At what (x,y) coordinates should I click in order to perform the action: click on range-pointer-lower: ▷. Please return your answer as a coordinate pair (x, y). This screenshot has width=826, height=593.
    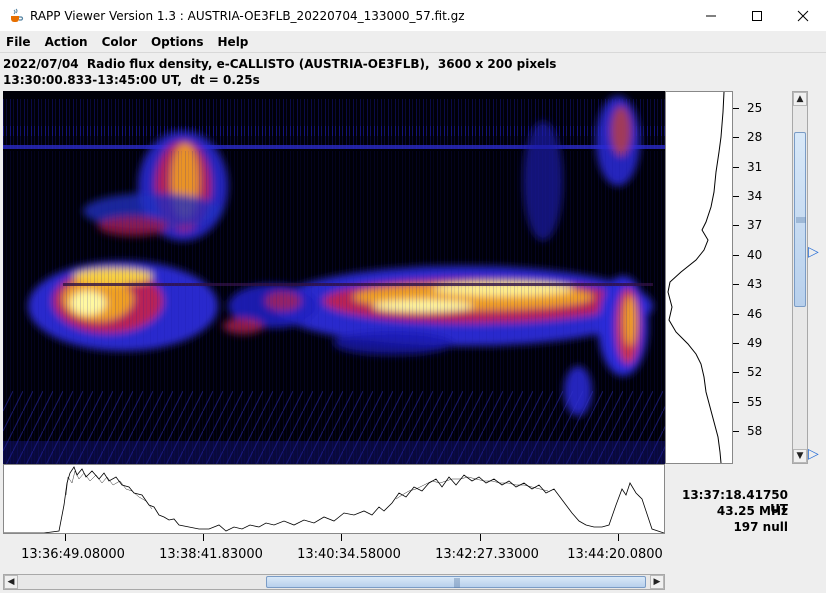
    Looking at the image, I should click on (815, 454).